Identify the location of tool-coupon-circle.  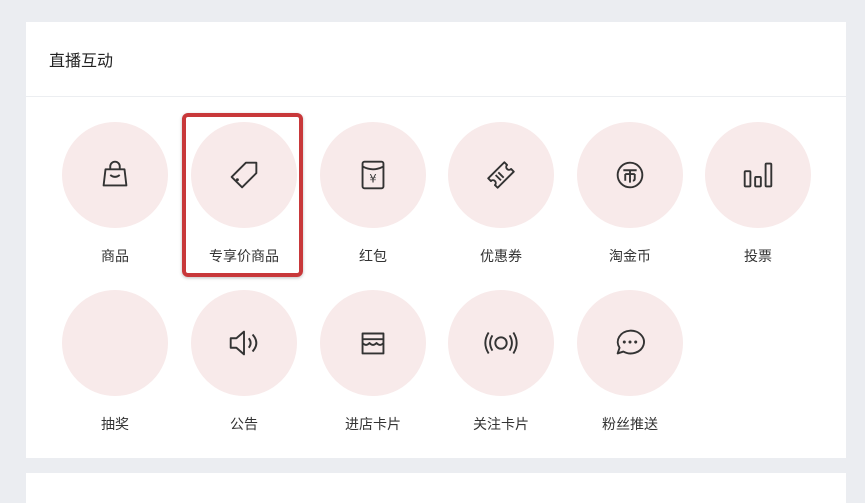
(501, 175).